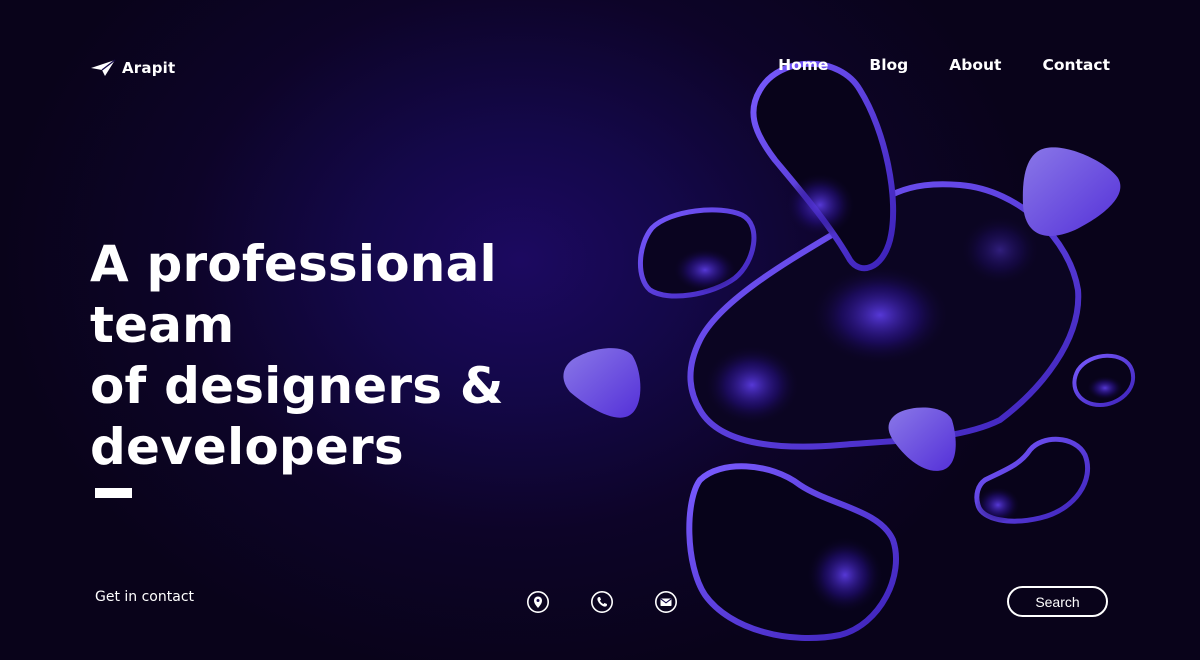 The image size is (1200, 660). Describe the element at coordinates (293, 294) in the screenshot. I see `hero-line-1: A professional team` at that location.